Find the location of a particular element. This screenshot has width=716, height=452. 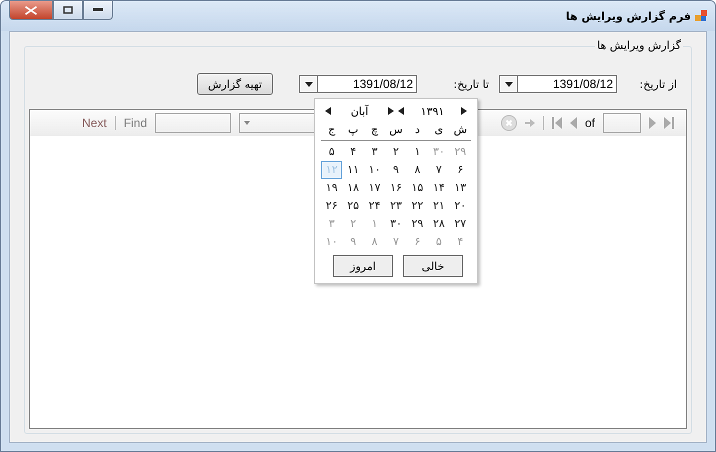

calendar-day: ۲۴ is located at coordinates (375, 206).